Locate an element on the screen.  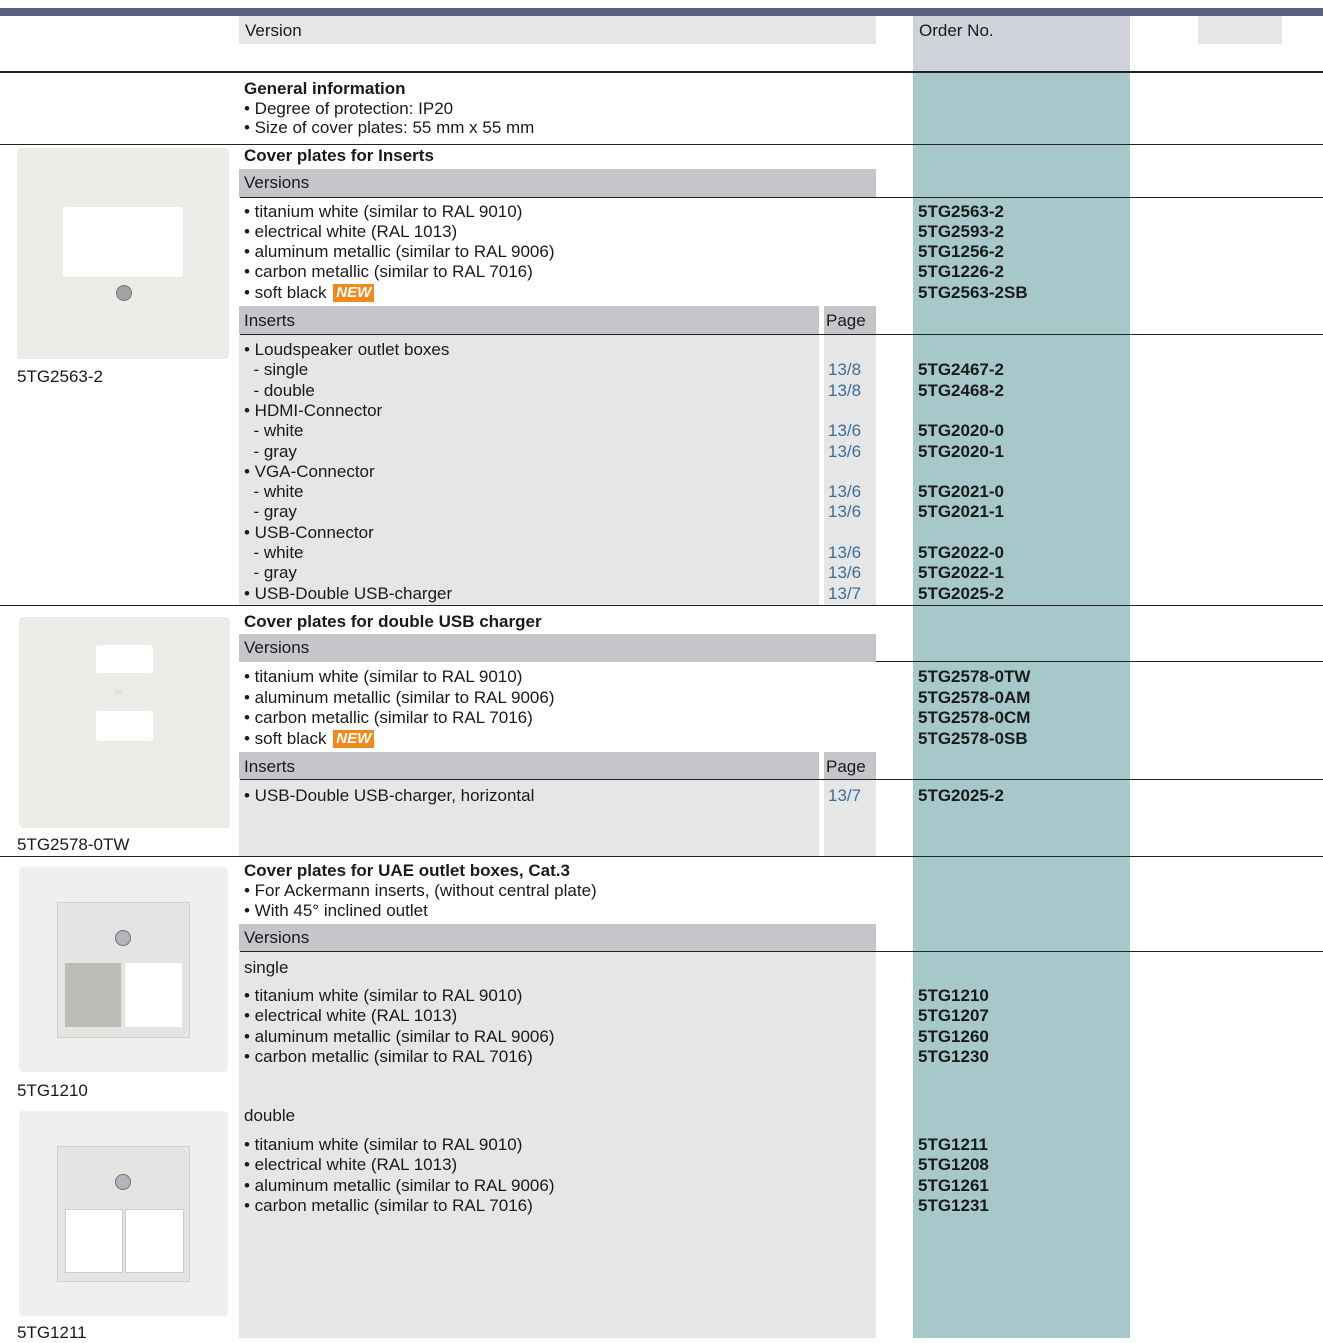
sec3-single-row-text: • carbon metallic (similar to RAL 7016) is located at coordinates (388, 1056).